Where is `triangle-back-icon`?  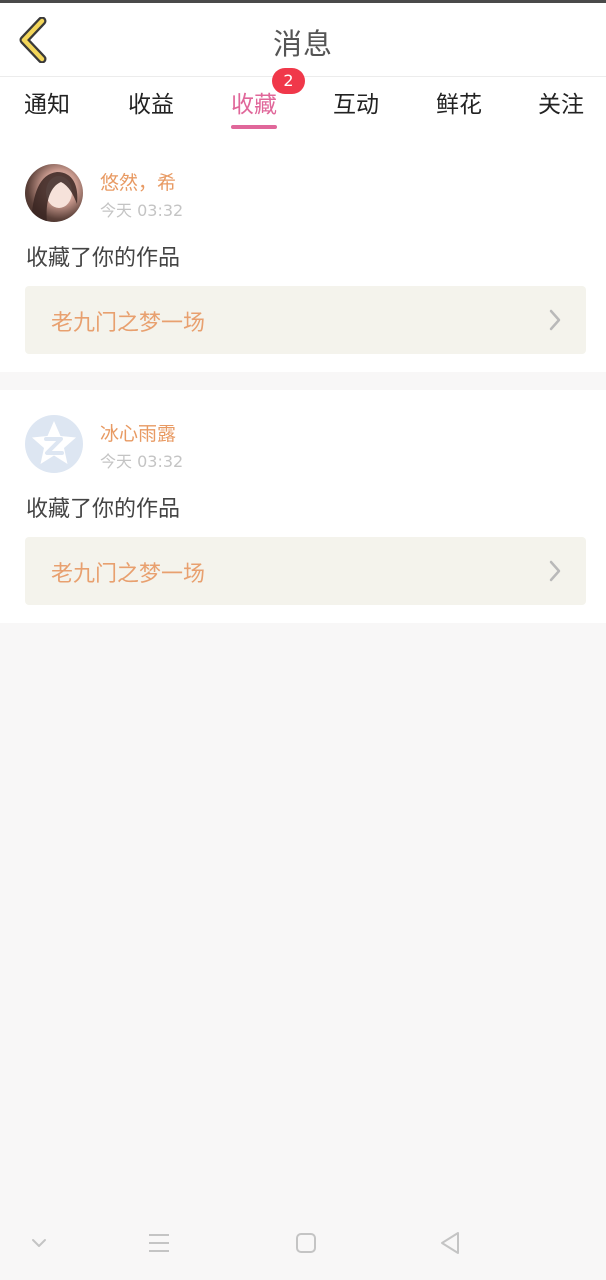 triangle-back-icon is located at coordinates (450, 1243).